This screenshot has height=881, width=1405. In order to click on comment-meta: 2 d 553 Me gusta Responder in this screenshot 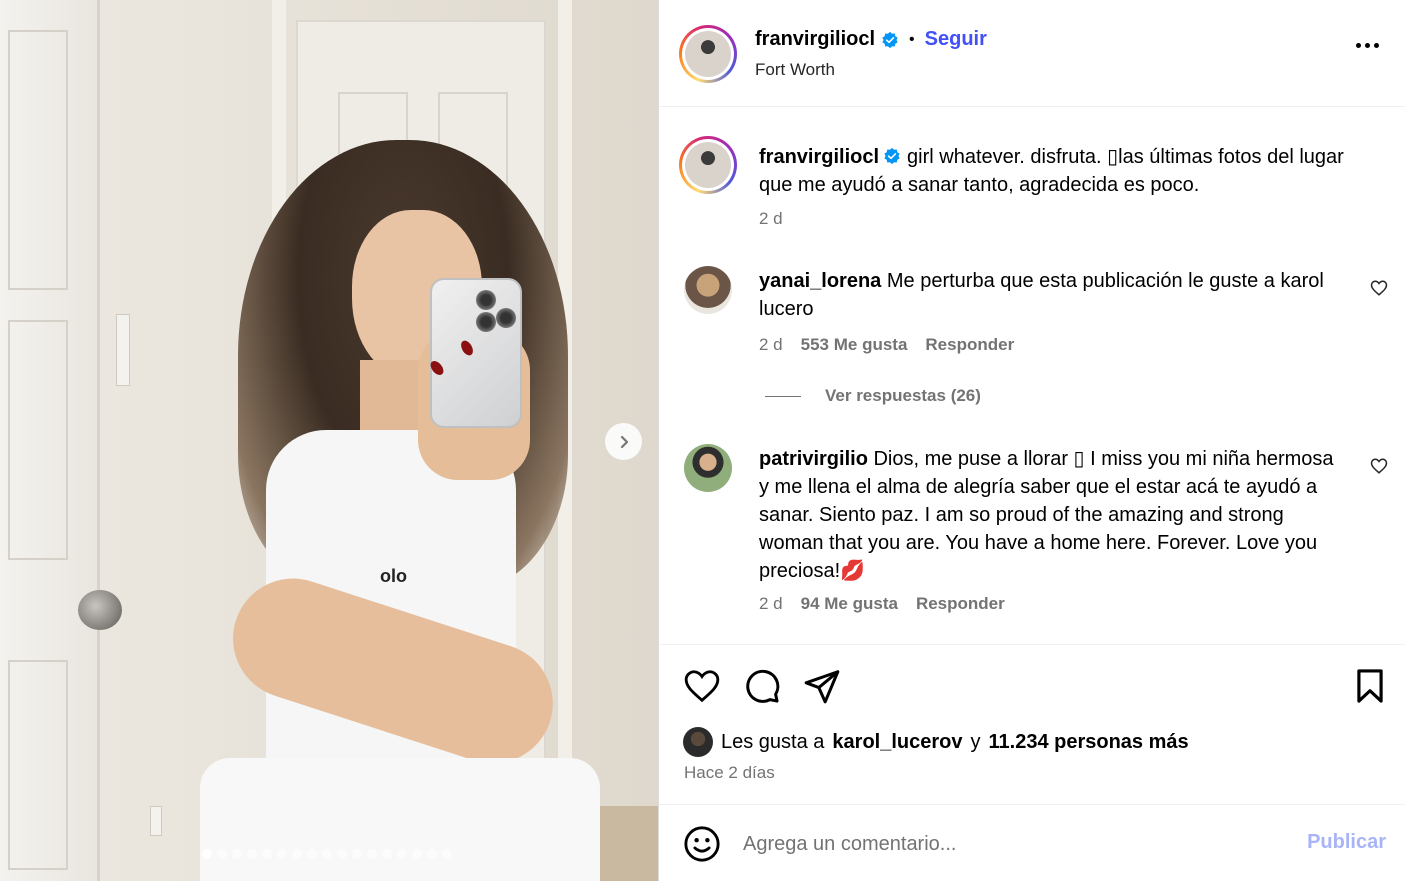, I will do `click(886, 345)`.